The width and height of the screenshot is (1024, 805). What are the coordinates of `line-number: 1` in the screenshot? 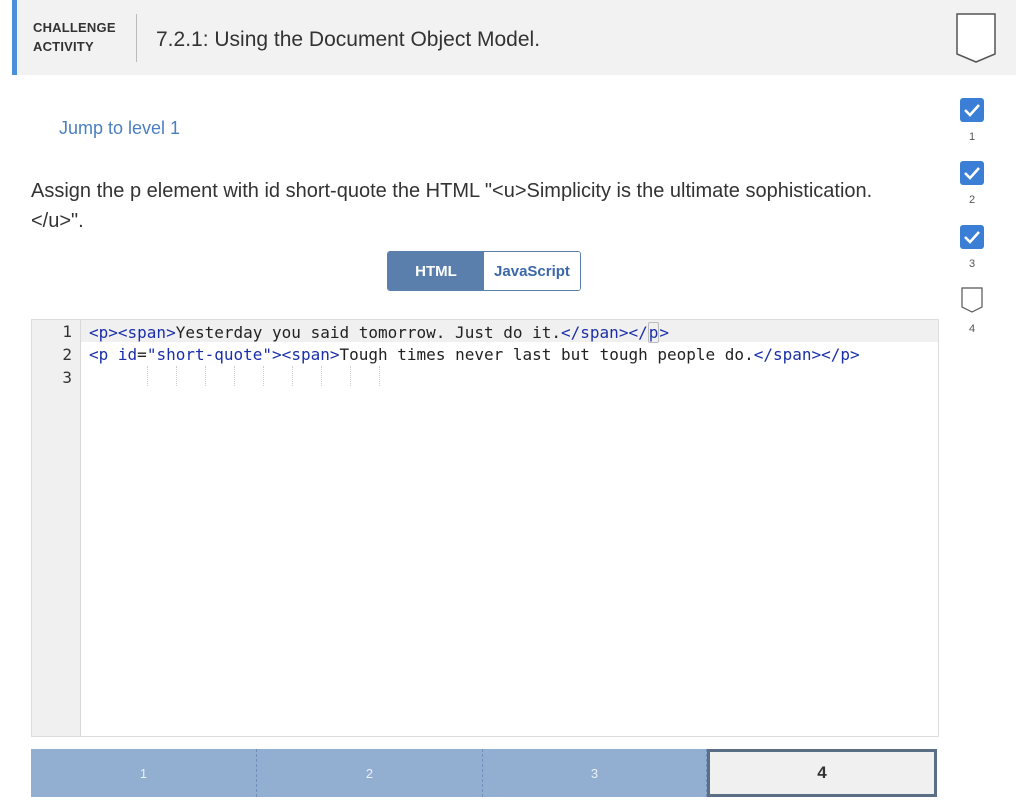 It's located at (67, 331).